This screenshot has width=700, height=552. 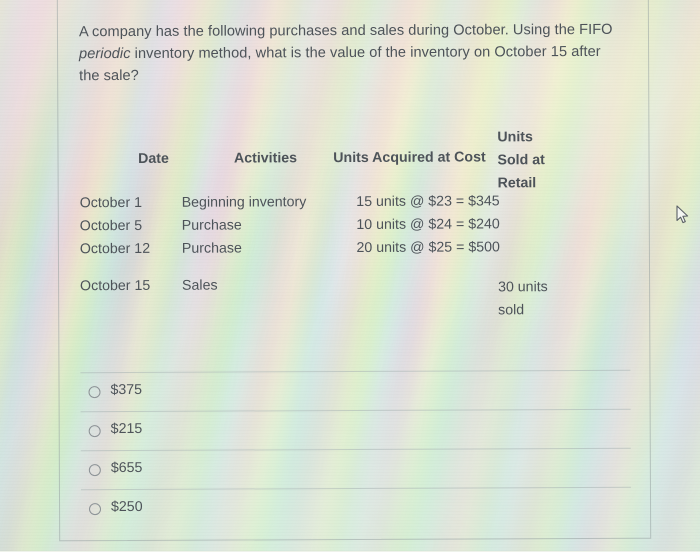 What do you see at coordinates (428, 201) in the screenshot?
I see `cell-units-acquired: 15 units @ $23 = $345` at bounding box center [428, 201].